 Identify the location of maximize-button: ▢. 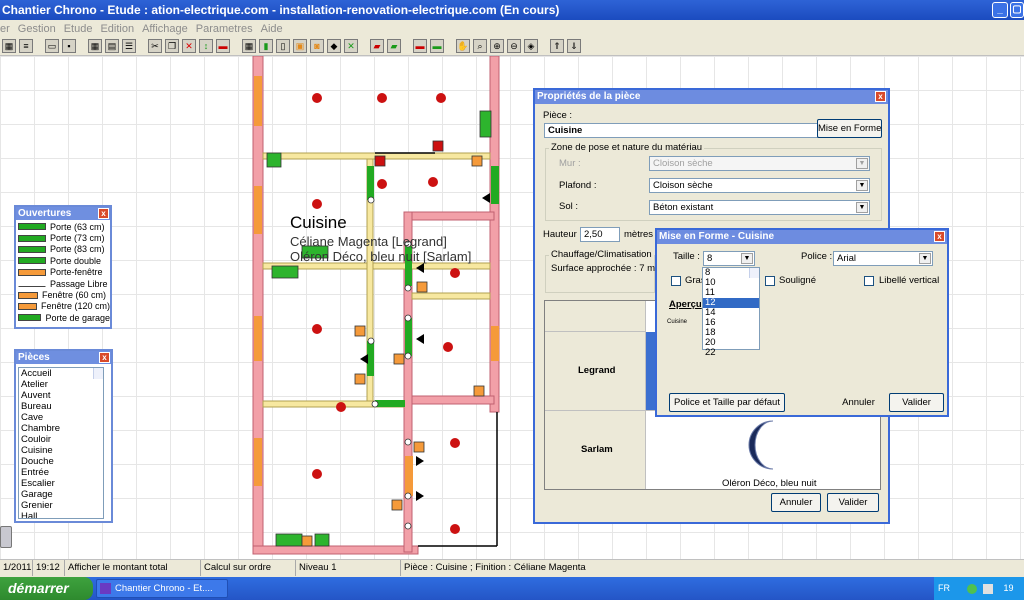
(1017, 10).